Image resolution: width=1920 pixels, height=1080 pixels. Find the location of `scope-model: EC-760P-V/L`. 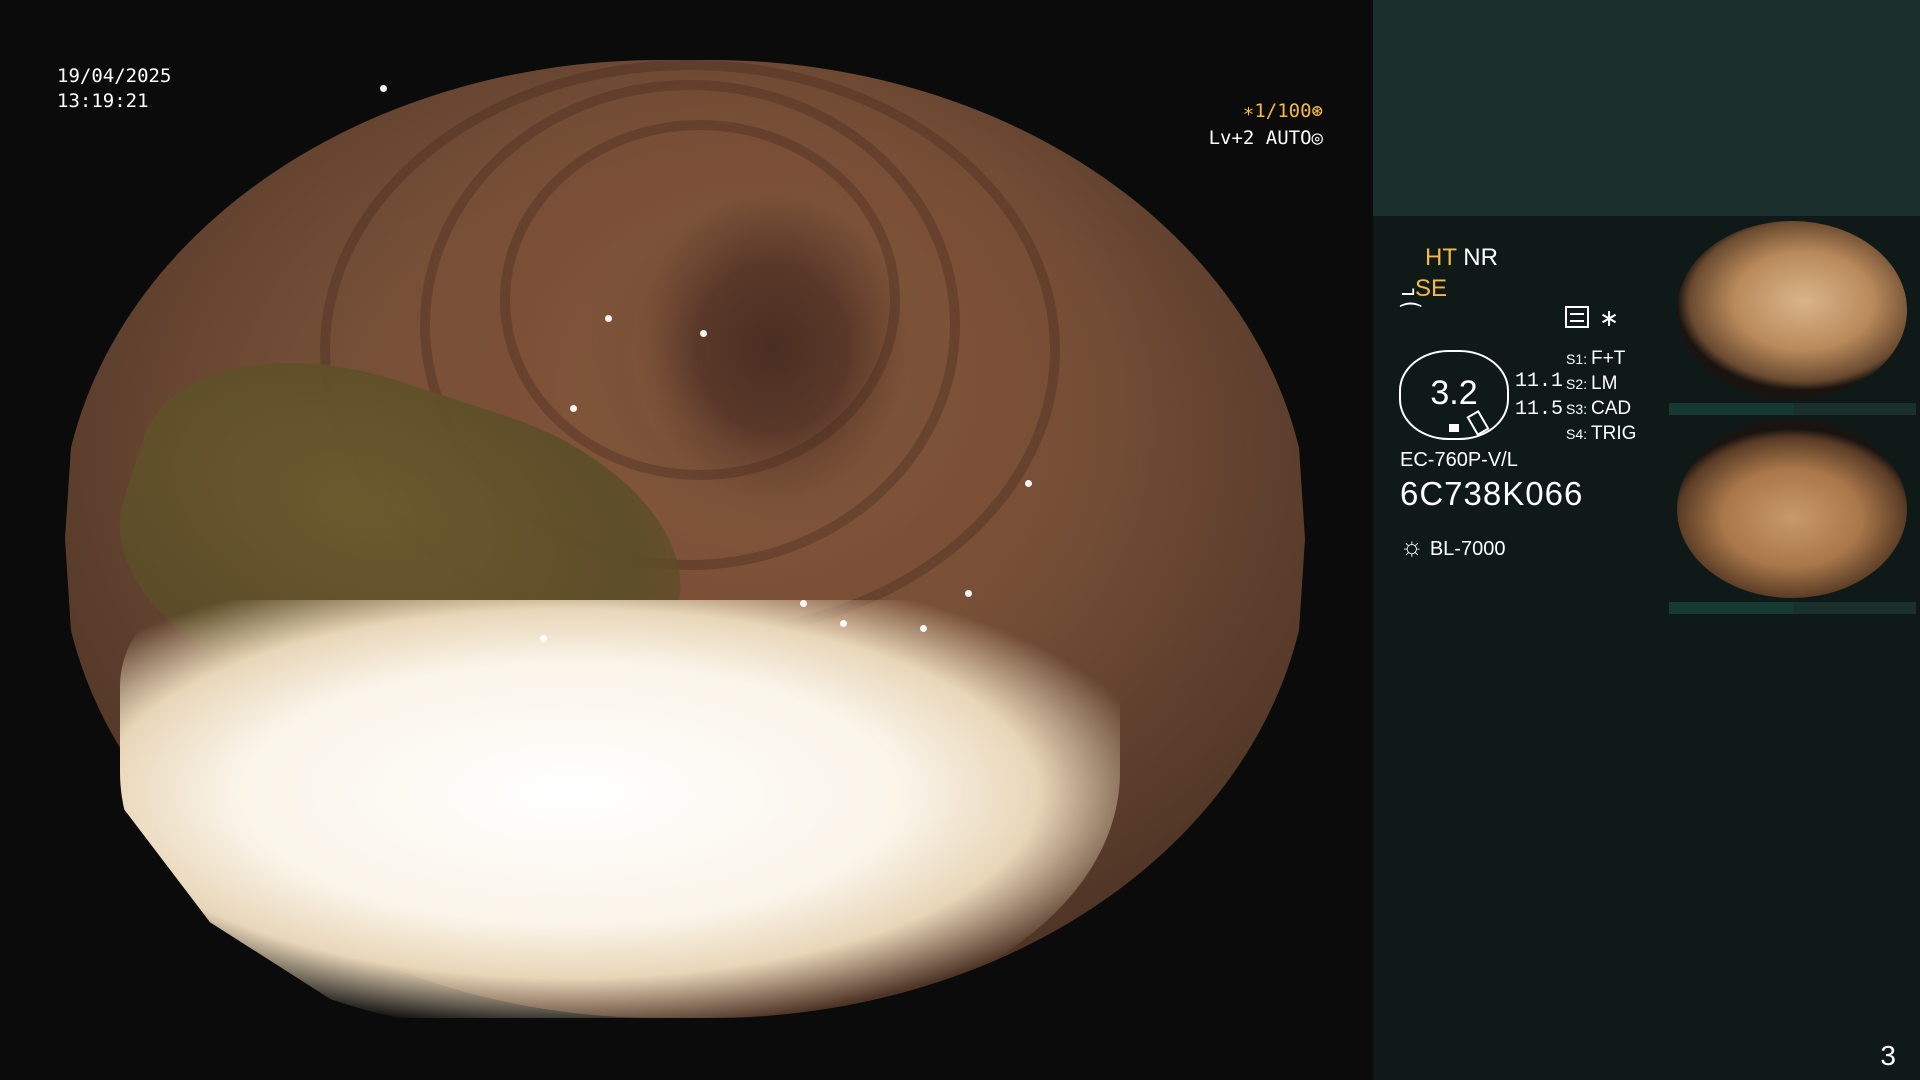

scope-model: EC-760P-V/L is located at coordinates (1459, 460).